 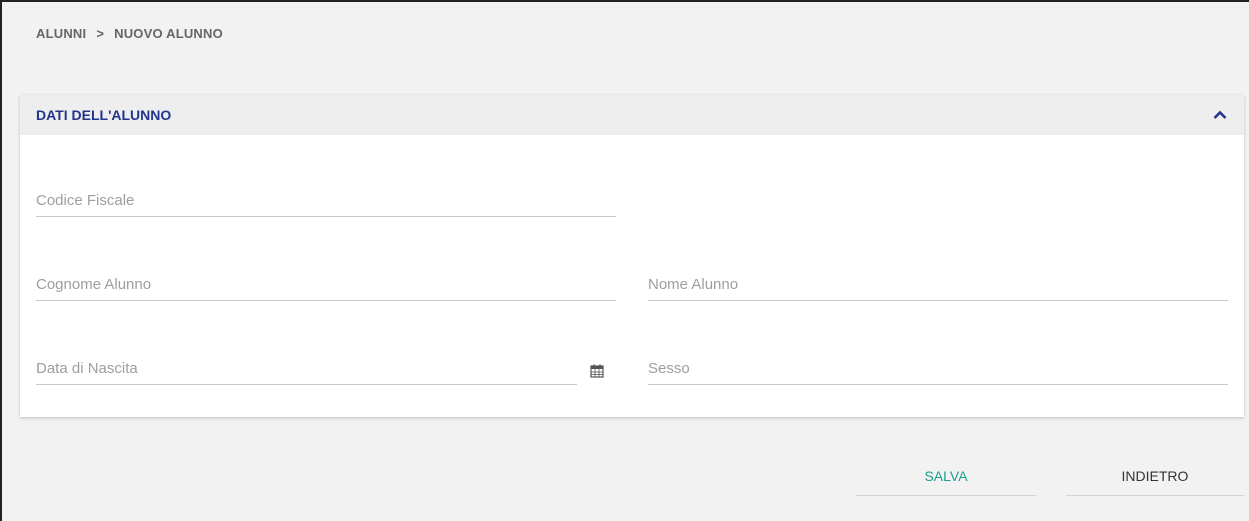 What do you see at coordinates (104, 115) in the screenshot?
I see `panel-title: DATI DELL'ALUNNO` at bounding box center [104, 115].